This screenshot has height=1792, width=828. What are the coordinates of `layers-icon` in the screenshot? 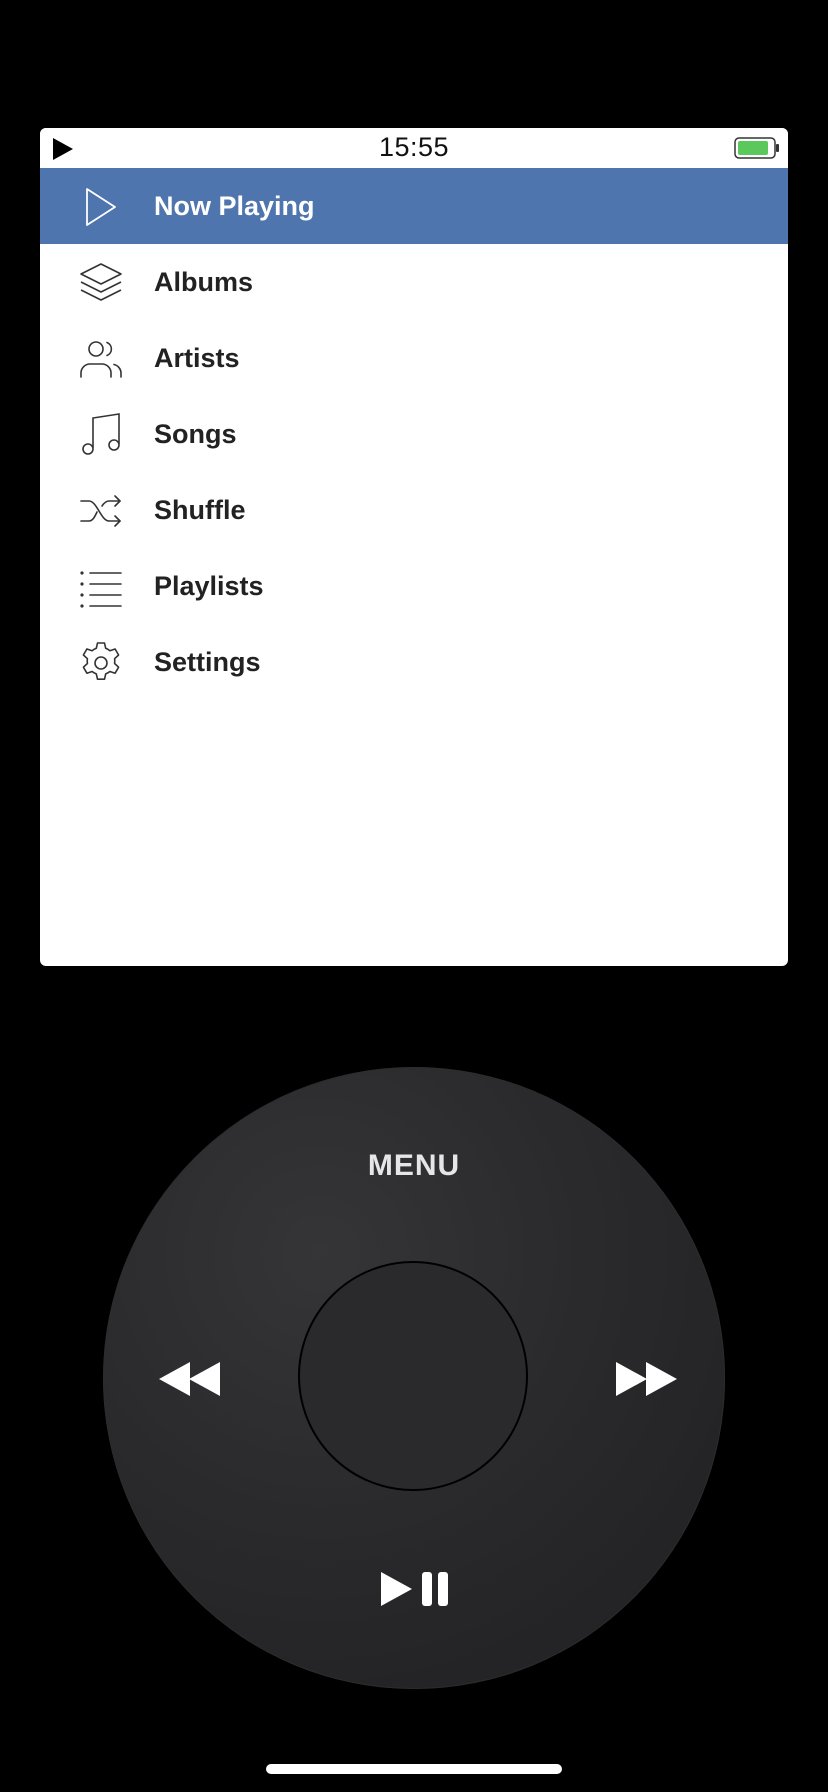 It's located at (101, 282).